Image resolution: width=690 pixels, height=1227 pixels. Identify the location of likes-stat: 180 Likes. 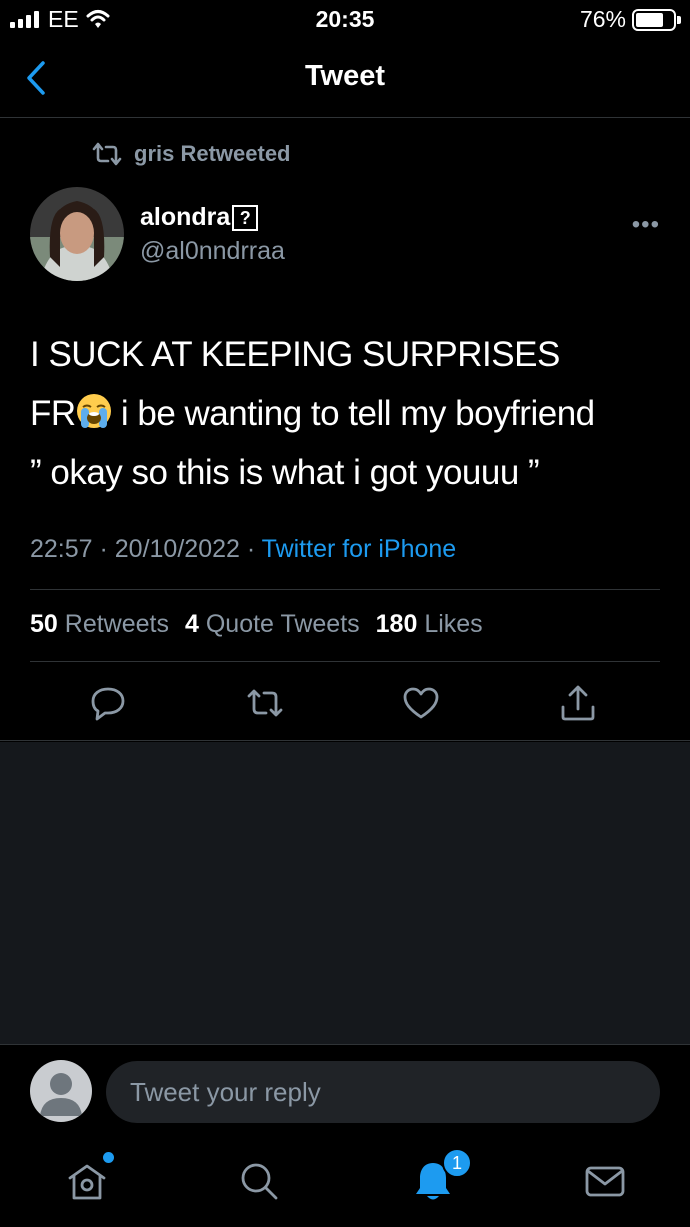
(429, 624).